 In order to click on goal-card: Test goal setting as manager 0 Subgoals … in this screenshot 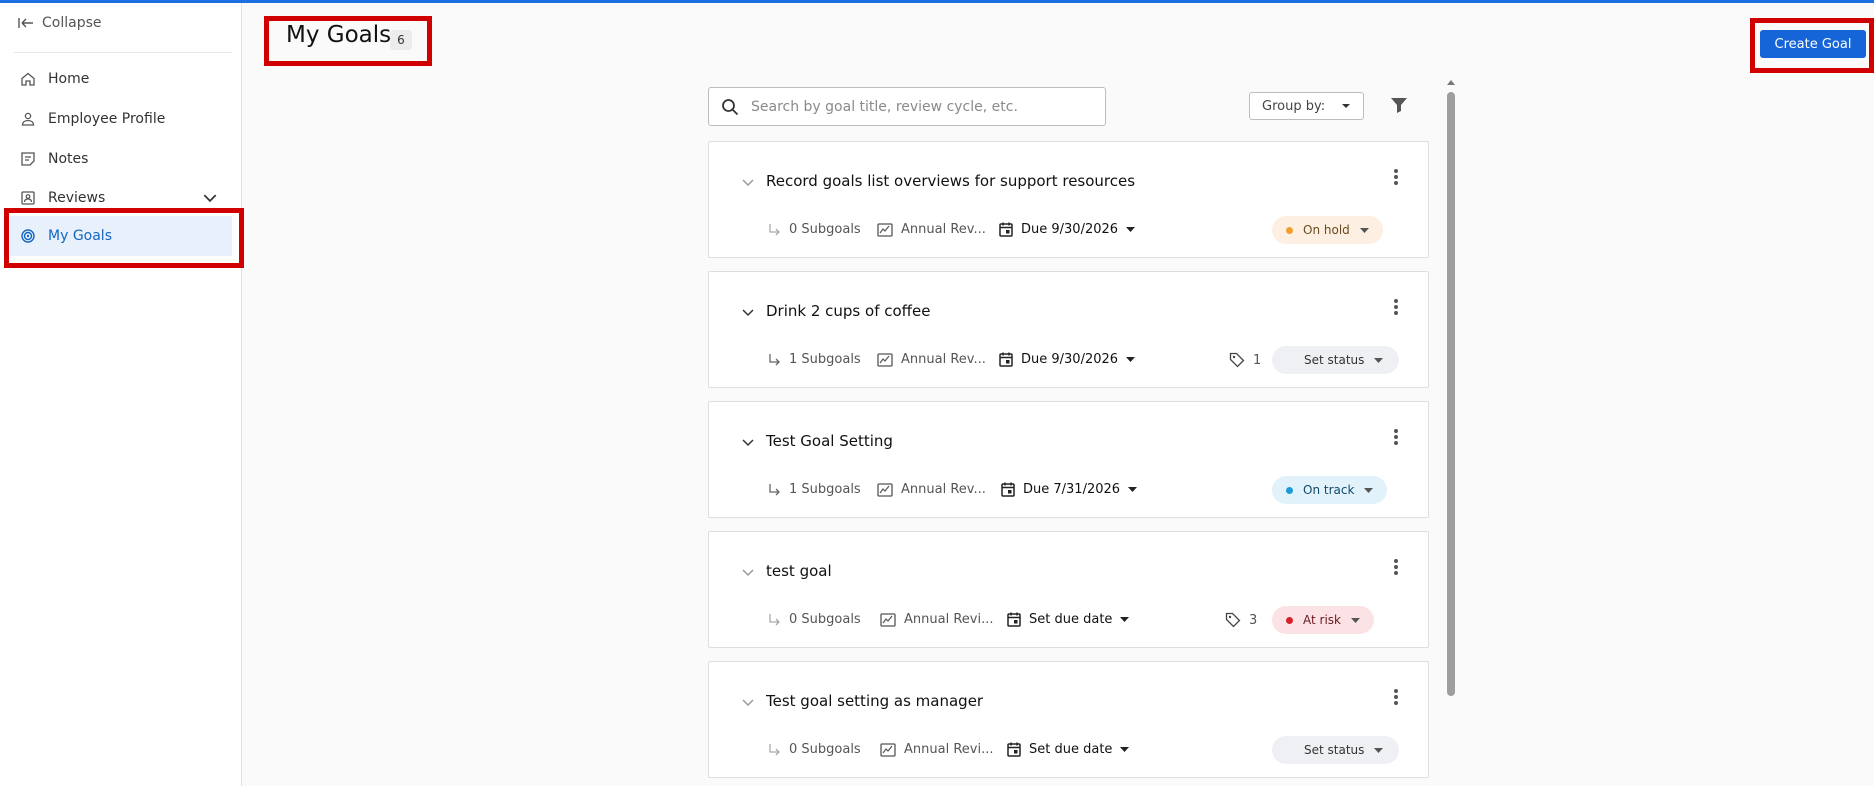, I will do `click(1068, 719)`.